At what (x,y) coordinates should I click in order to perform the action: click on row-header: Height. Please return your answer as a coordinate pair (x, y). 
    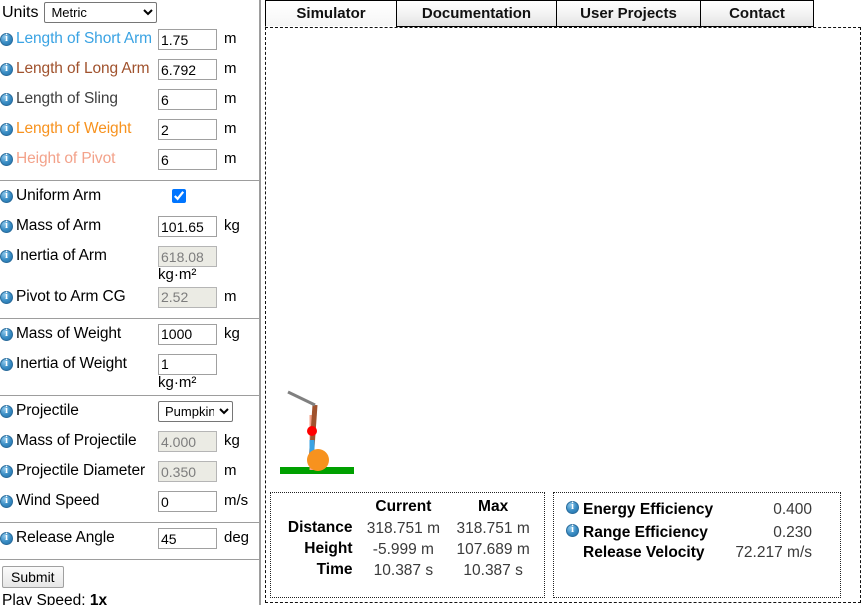
    Looking at the image, I should click on (328, 548).